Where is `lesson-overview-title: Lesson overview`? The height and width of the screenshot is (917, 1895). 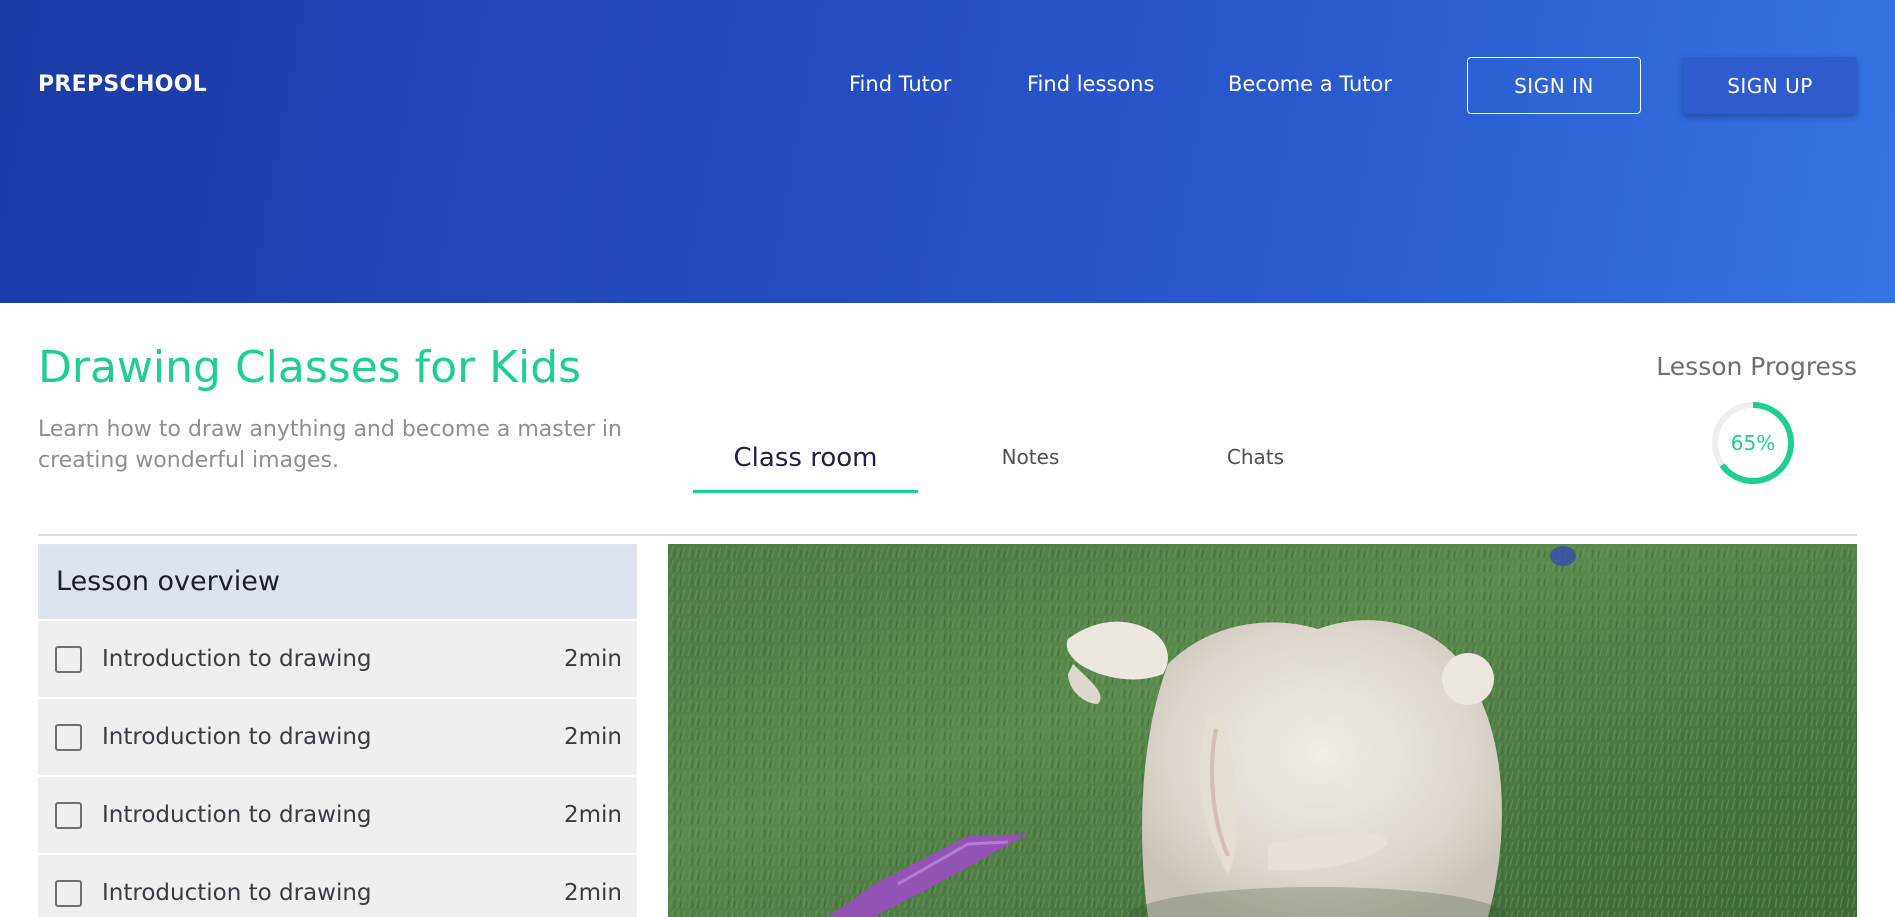
lesson-overview-title: Lesson overview is located at coordinates (337, 581).